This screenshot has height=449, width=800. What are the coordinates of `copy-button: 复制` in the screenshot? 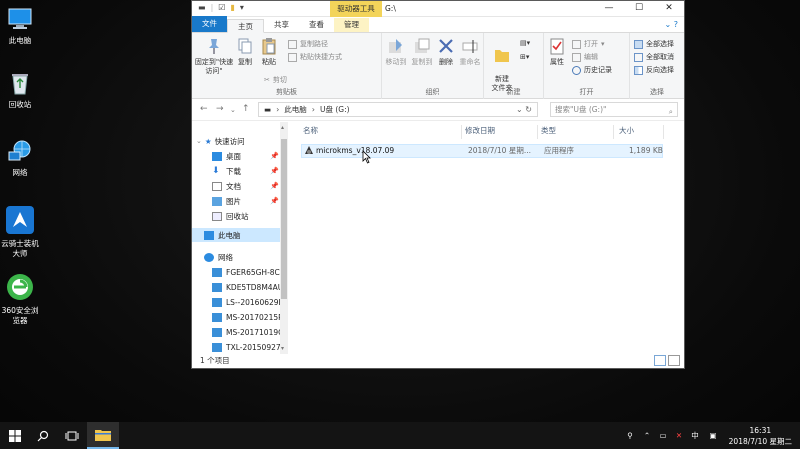 It's located at (245, 52).